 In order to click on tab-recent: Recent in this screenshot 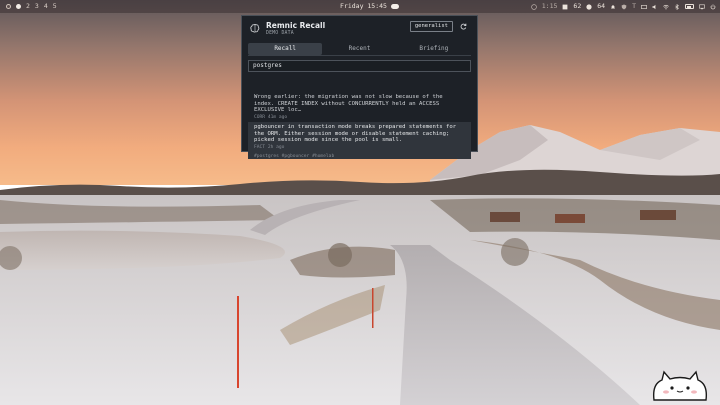, I will do `click(359, 49)`.